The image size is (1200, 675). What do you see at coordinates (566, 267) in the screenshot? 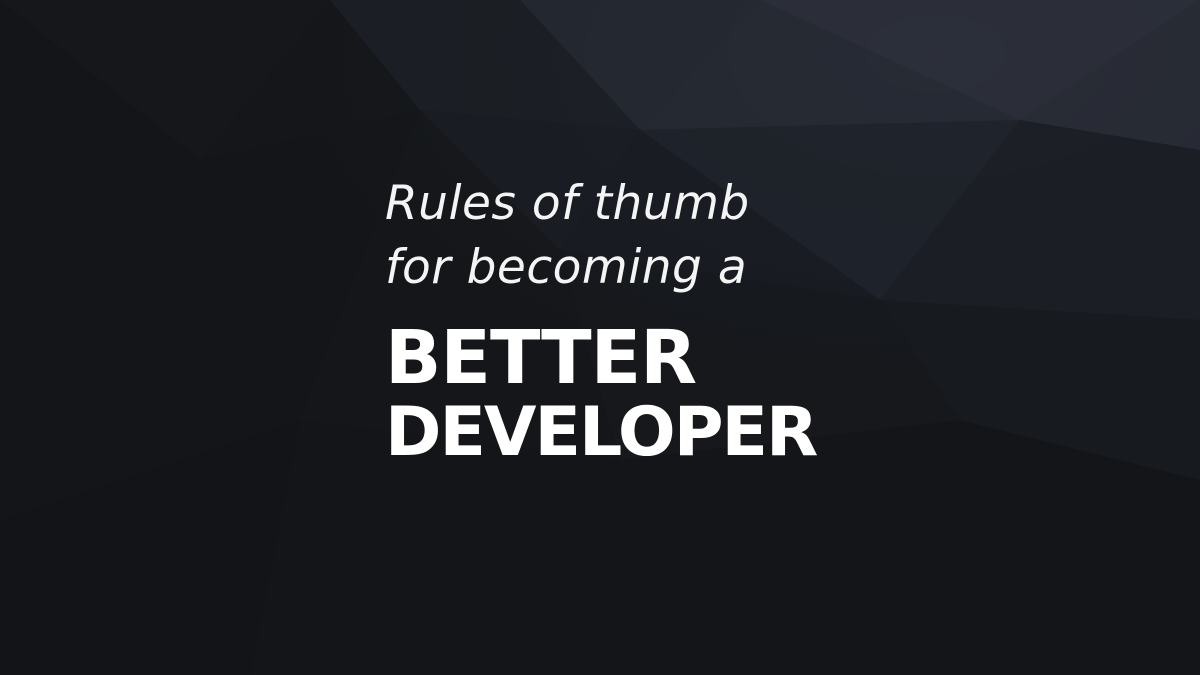
I see `headline-line-2: for becoming a` at bounding box center [566, 267].